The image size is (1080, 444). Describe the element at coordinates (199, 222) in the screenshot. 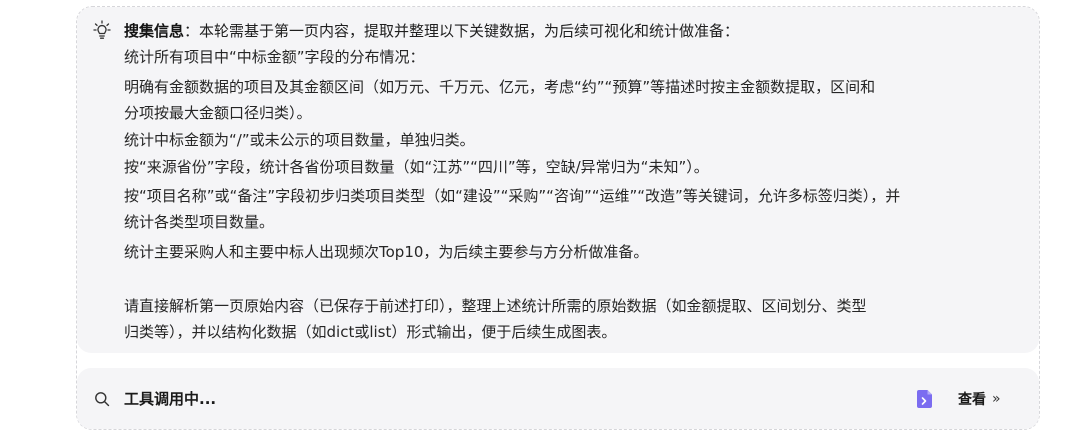

I see `info-line: 统计各类型项目数量。` at that location.